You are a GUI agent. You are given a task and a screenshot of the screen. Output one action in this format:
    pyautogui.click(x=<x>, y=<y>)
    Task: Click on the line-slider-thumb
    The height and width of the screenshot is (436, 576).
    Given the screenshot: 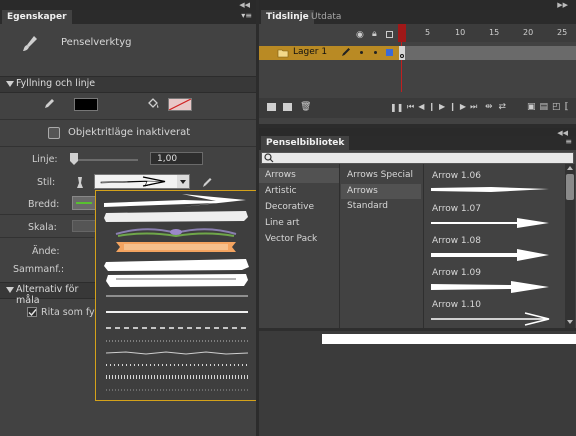 What is the action you would take?
    pyautogui.click(x=74, y=159)
    